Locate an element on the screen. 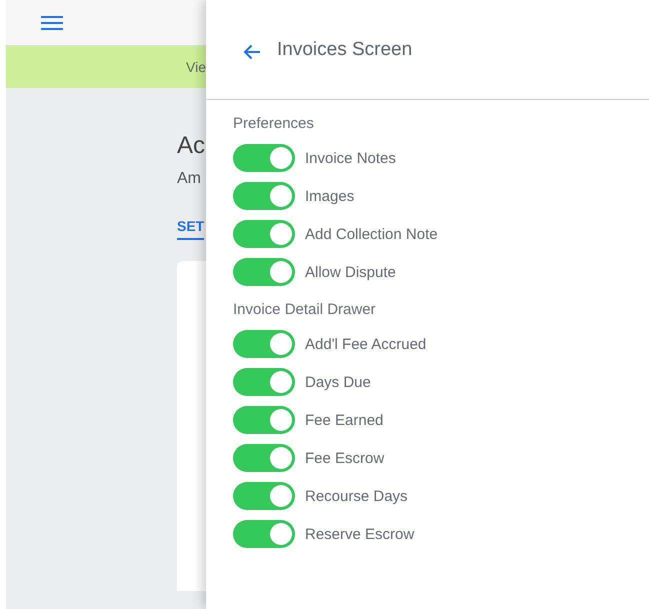 The image size is (649, 609). toggle-label: Add Collection Note is located at coordinates (371, 234).